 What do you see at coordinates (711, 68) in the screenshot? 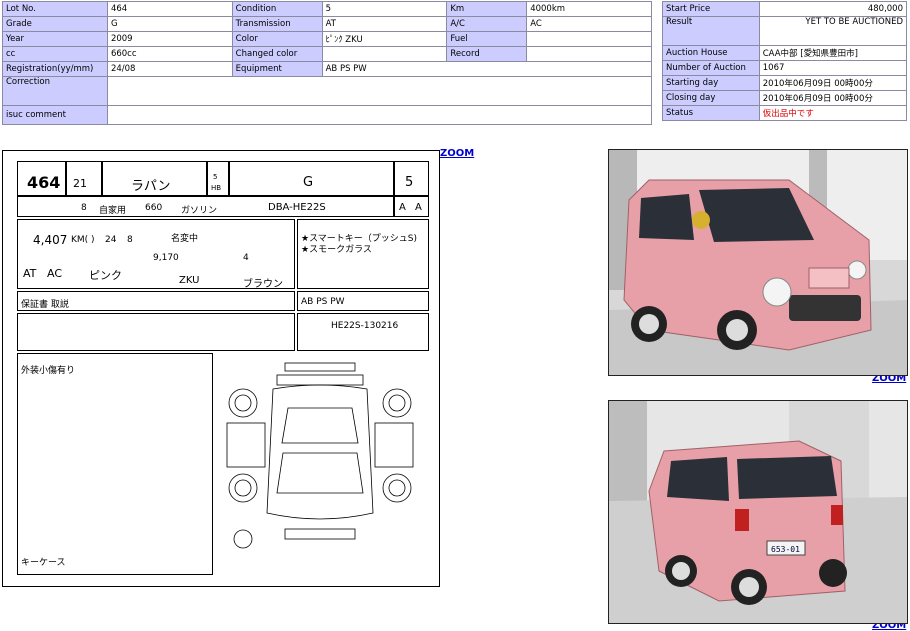
I see `number-of-auction-label: Number of Auction` at bounding box center [711, 68].